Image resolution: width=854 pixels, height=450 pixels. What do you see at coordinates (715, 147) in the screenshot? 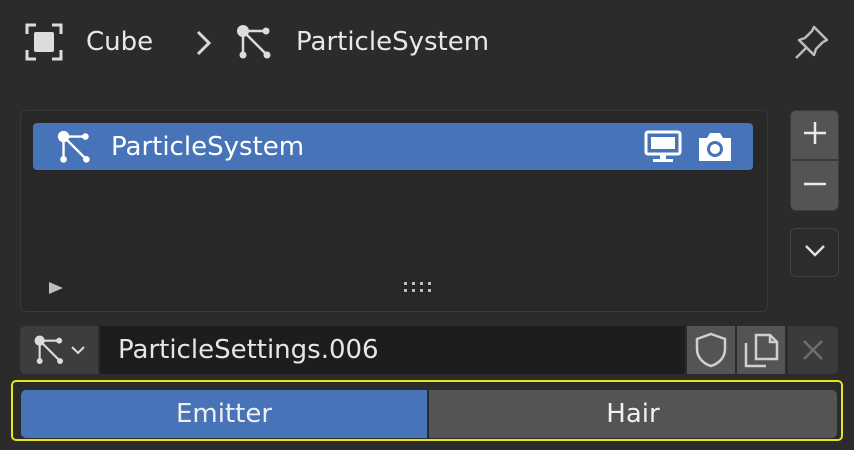
I see `camera-icon` at bounding box center [715, 147].